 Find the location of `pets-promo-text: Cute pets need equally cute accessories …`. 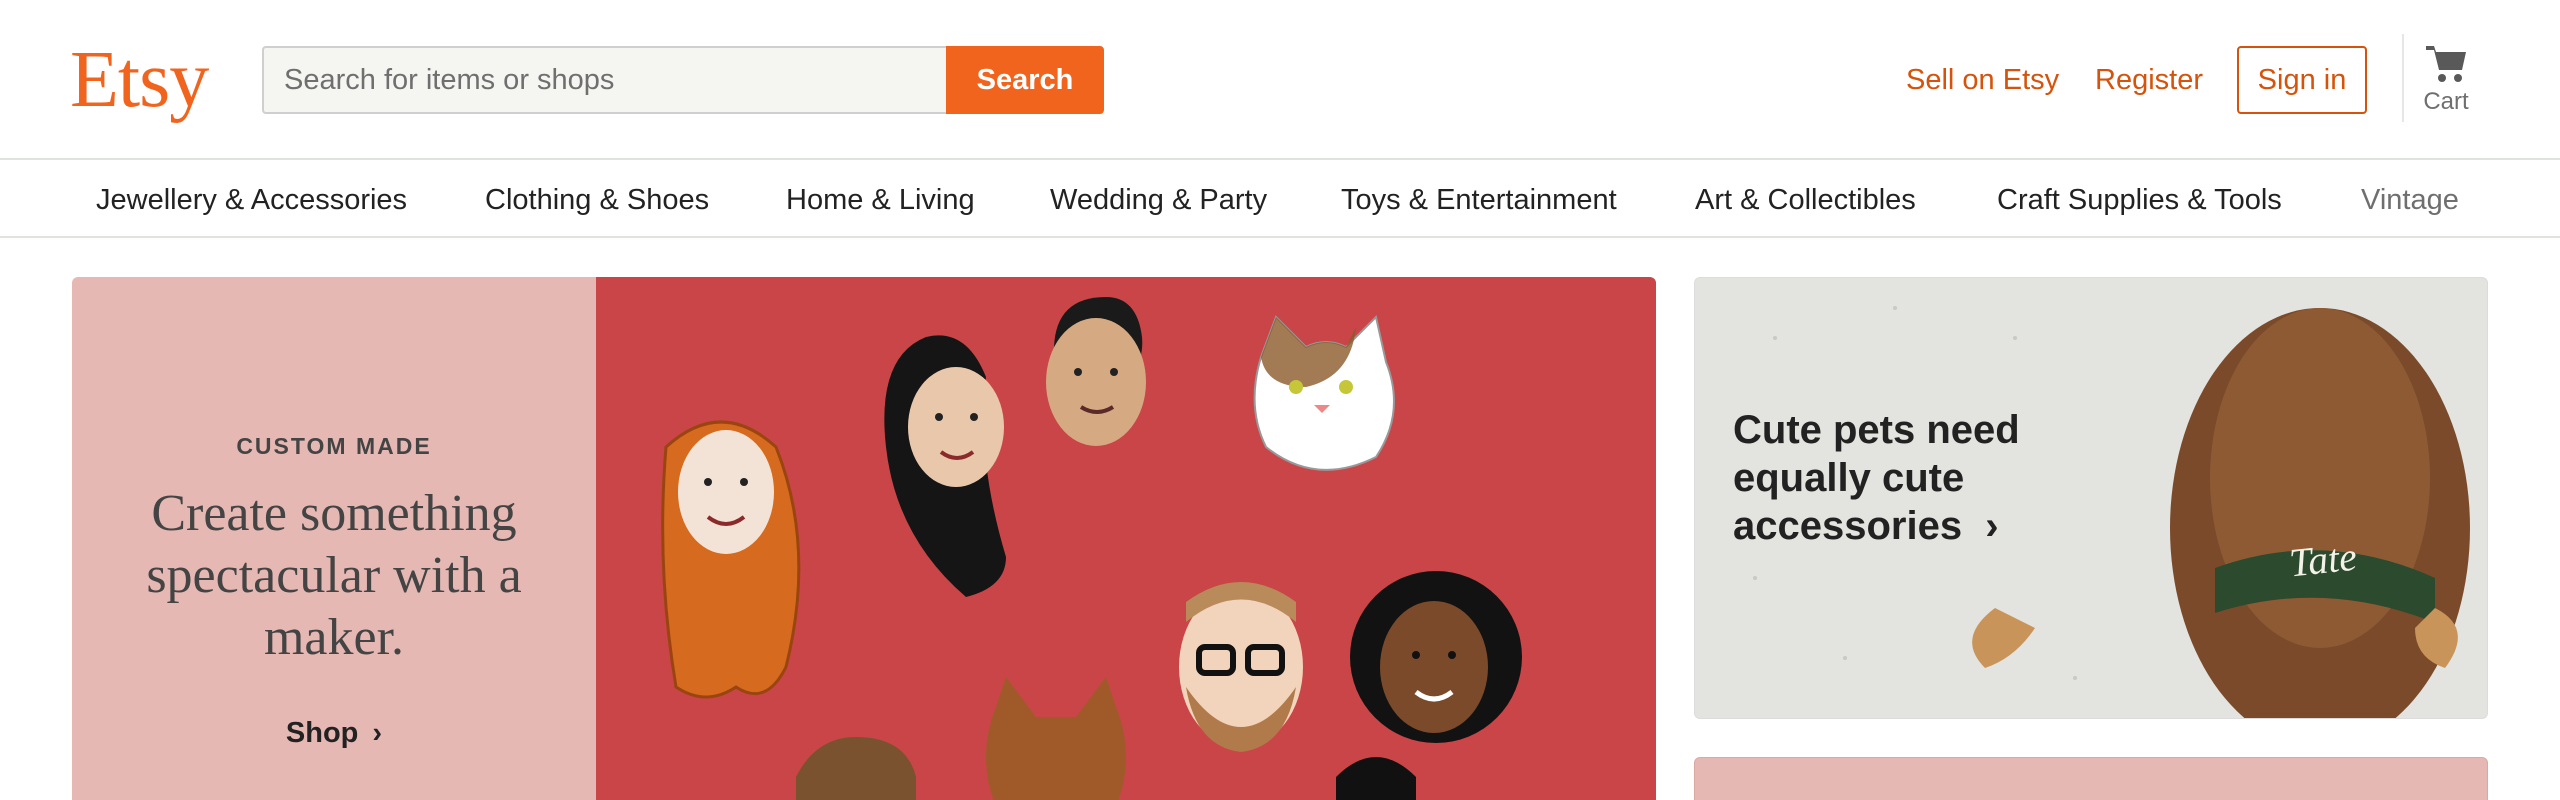

pets-promo-text: Cute pets need equally cute accessories … is located at coordinates (1923, 478).